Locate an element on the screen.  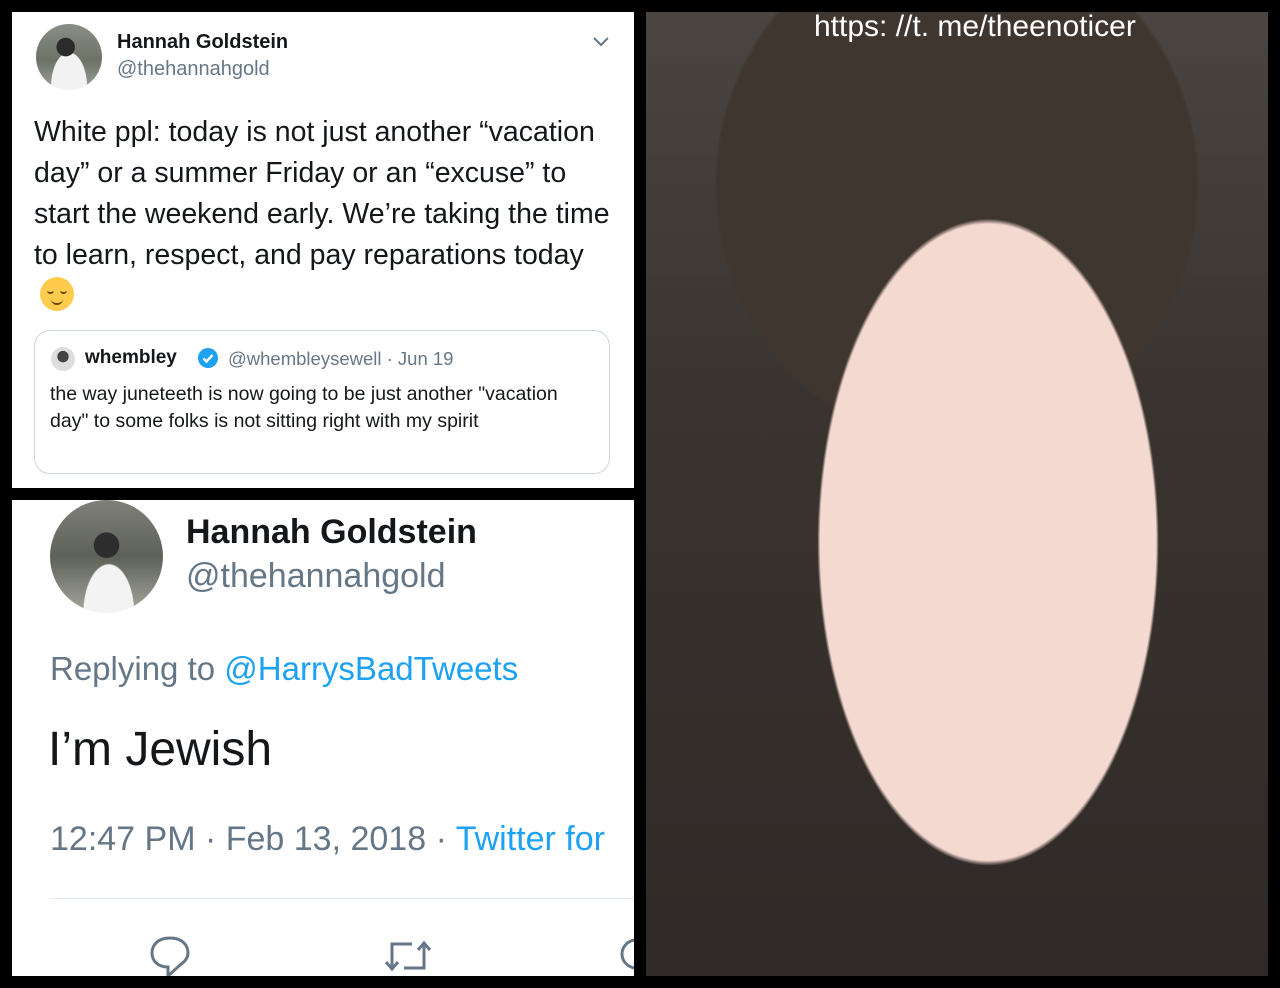
source-link: Twitter for is located at coordinates (530, 839).